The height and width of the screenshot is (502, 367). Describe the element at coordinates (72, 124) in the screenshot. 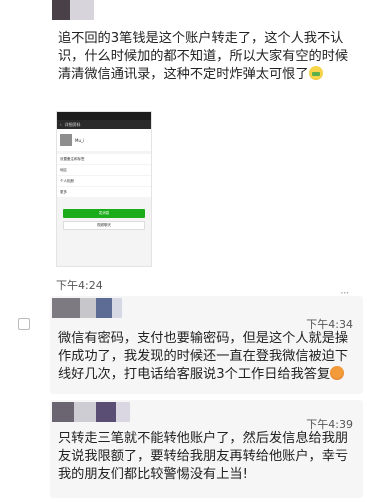

I see `screenshot-title: 详细资料` at that location.